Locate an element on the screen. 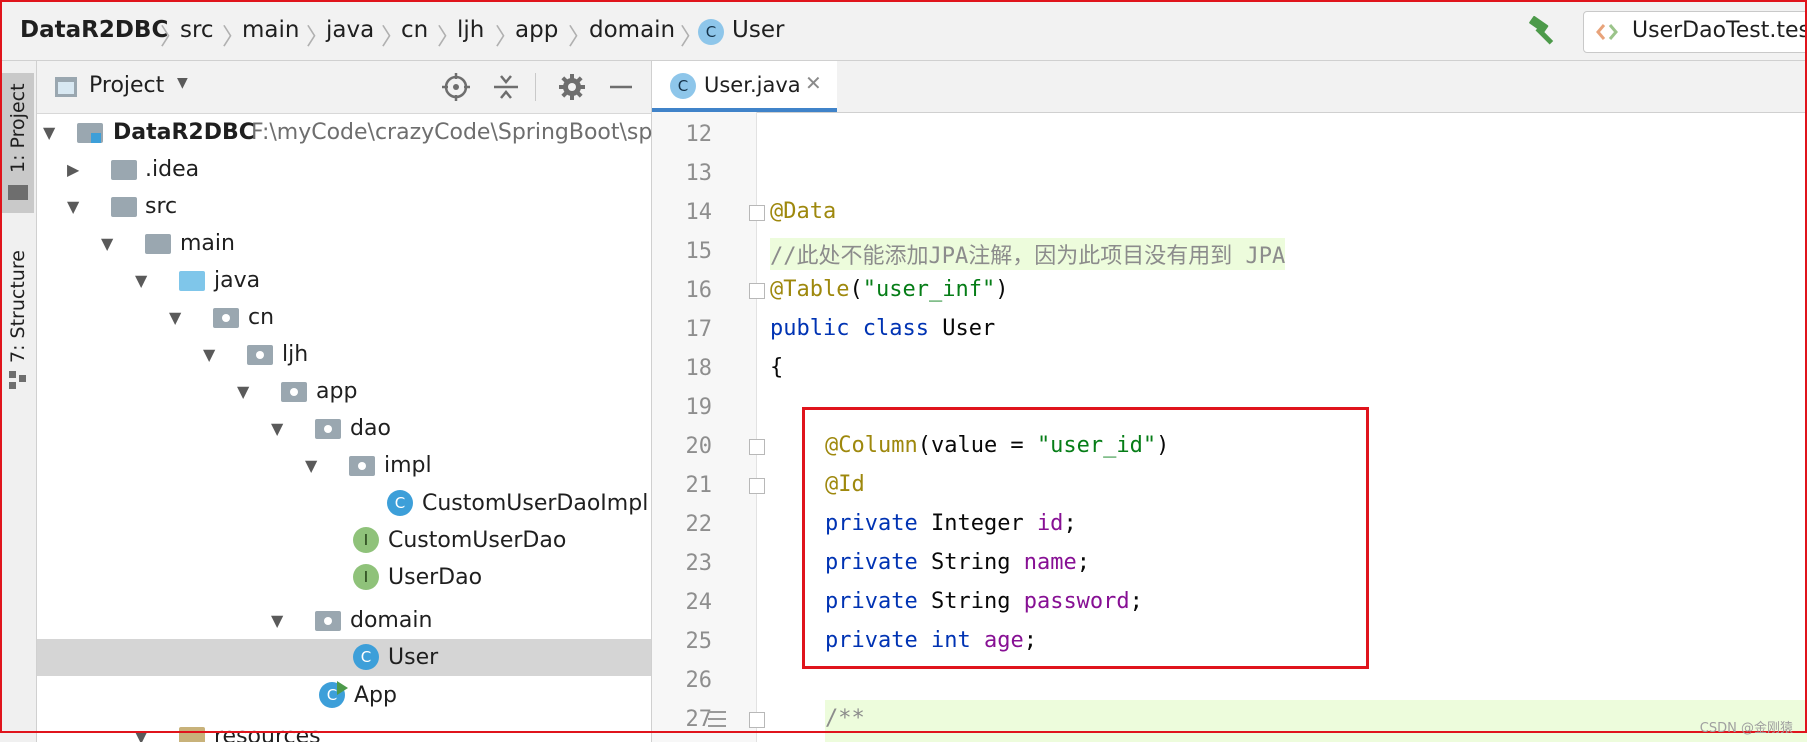 The width and height of the screenshot is (1807, 742). tree-item-app-class: C App is located at coordinates (344, 695).